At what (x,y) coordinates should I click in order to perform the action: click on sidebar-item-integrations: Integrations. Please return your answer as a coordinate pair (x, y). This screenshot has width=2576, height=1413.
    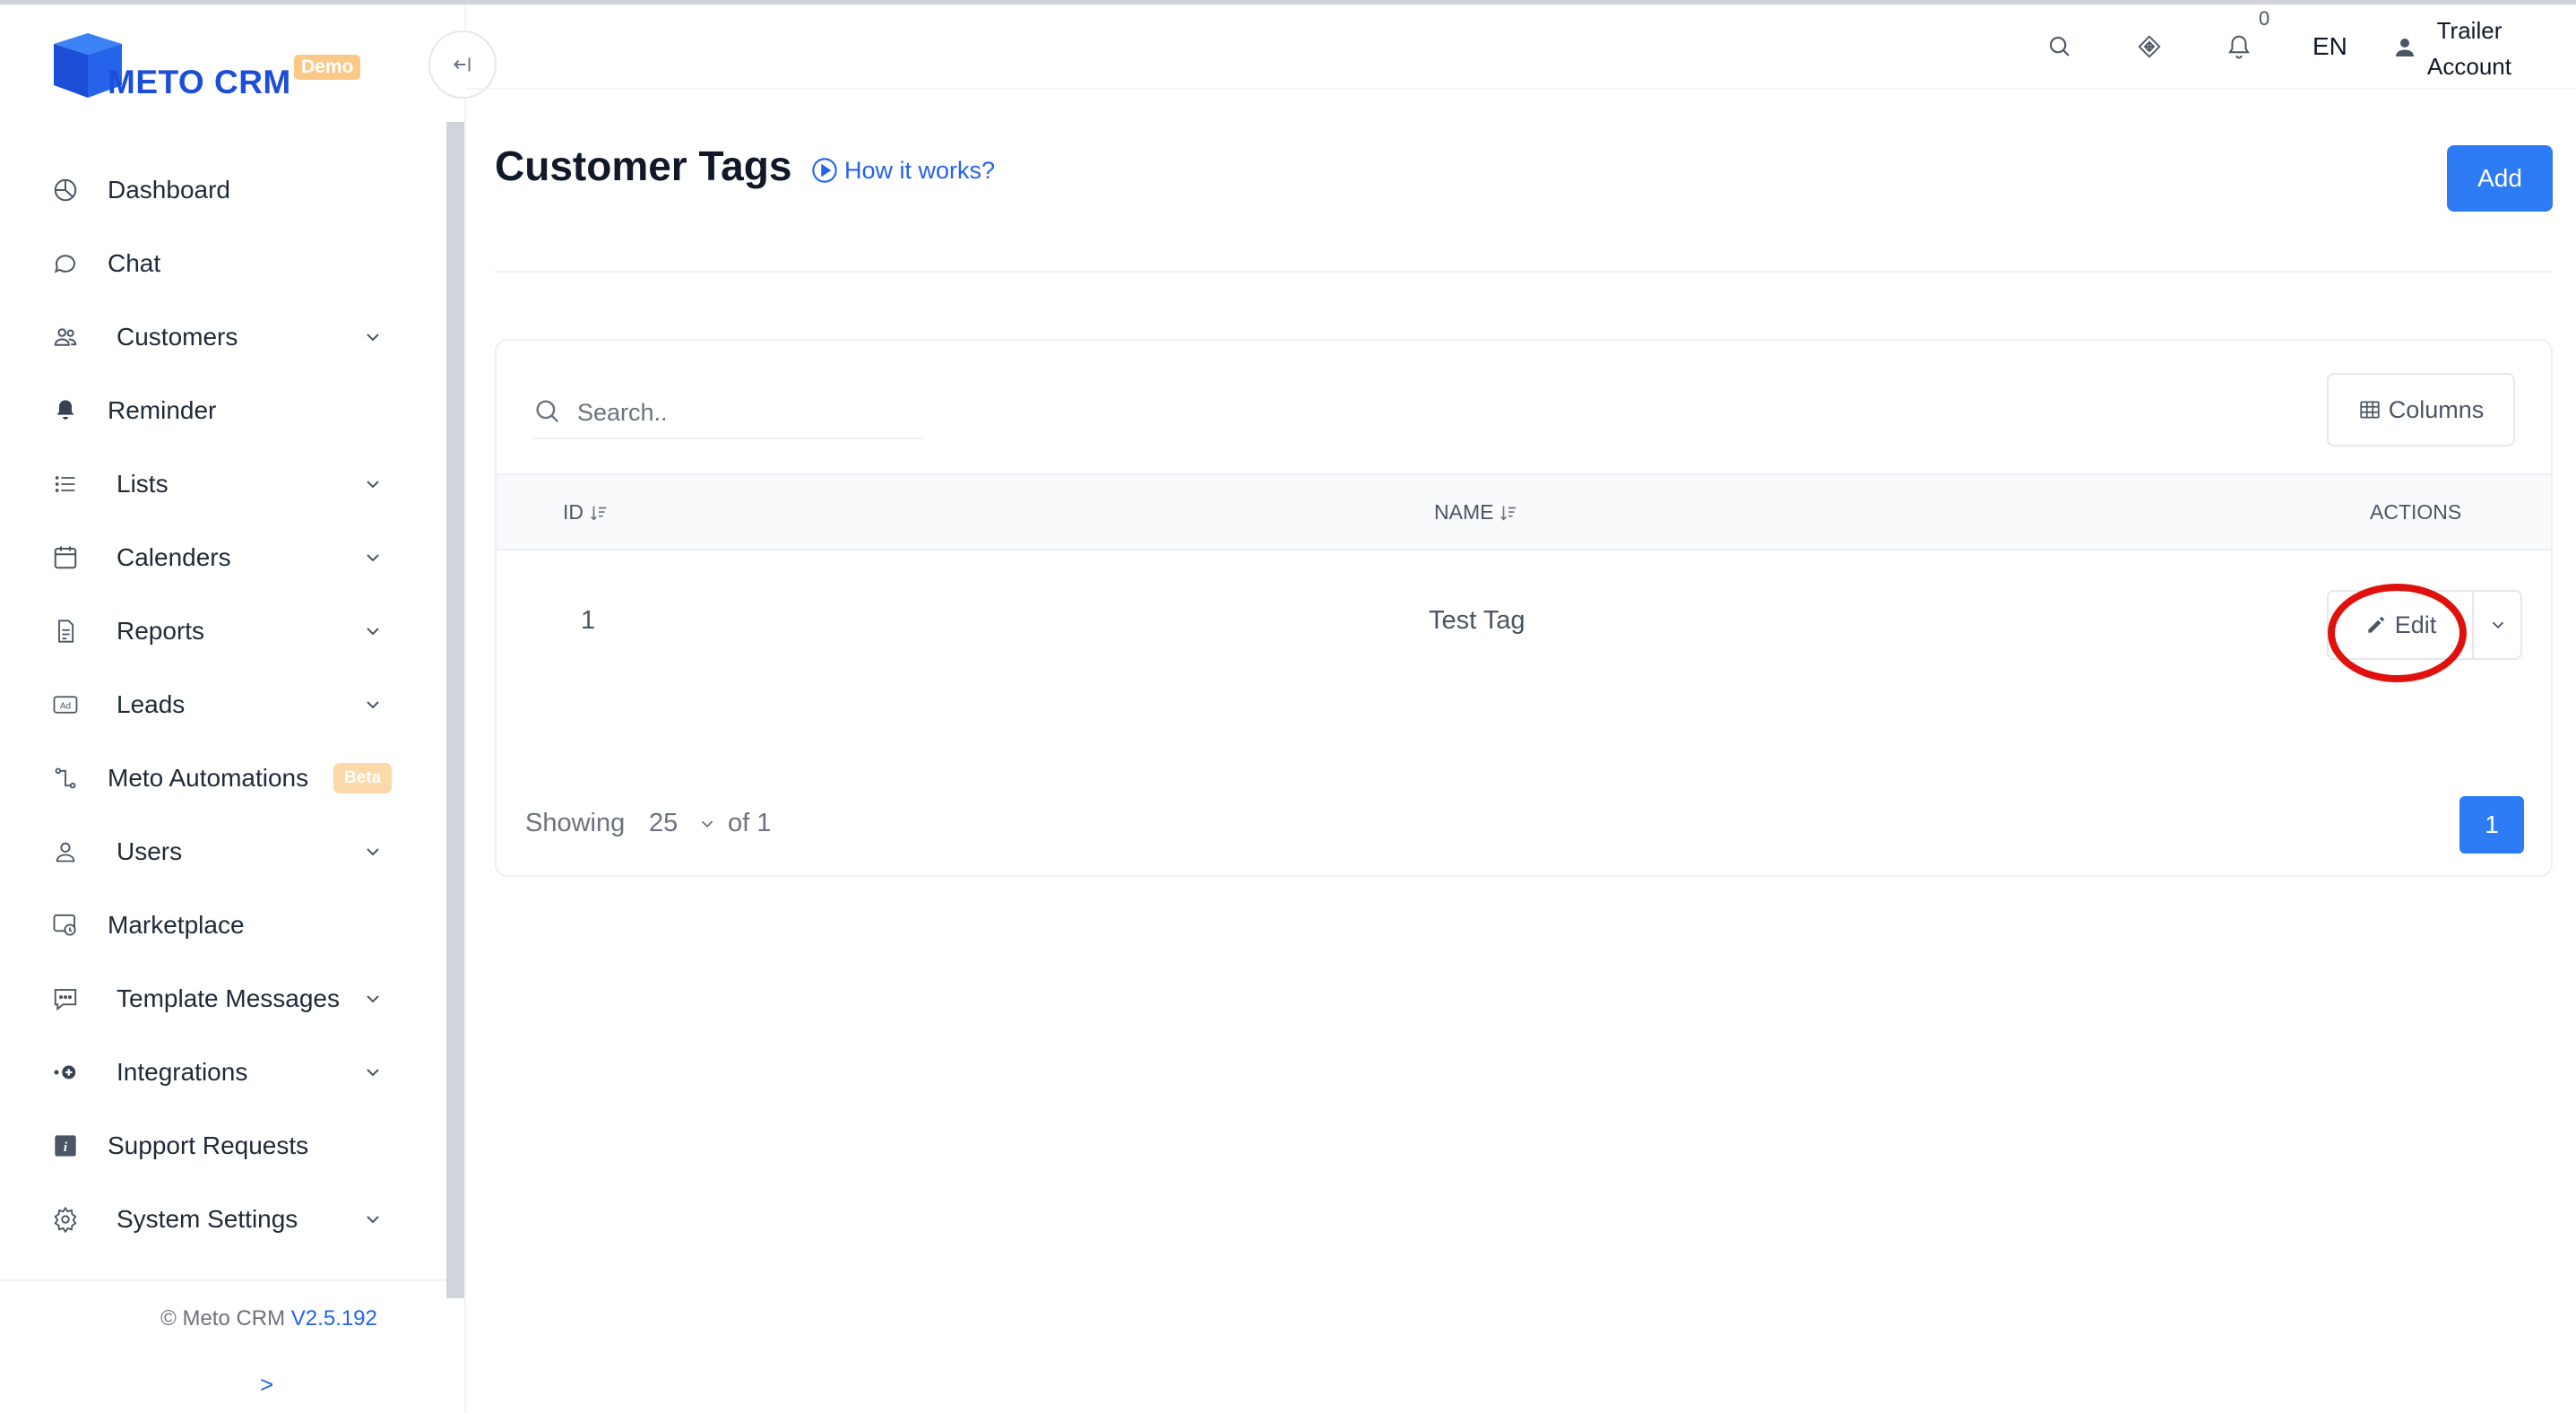
    Looking at the image, I should click on (224, 1072).